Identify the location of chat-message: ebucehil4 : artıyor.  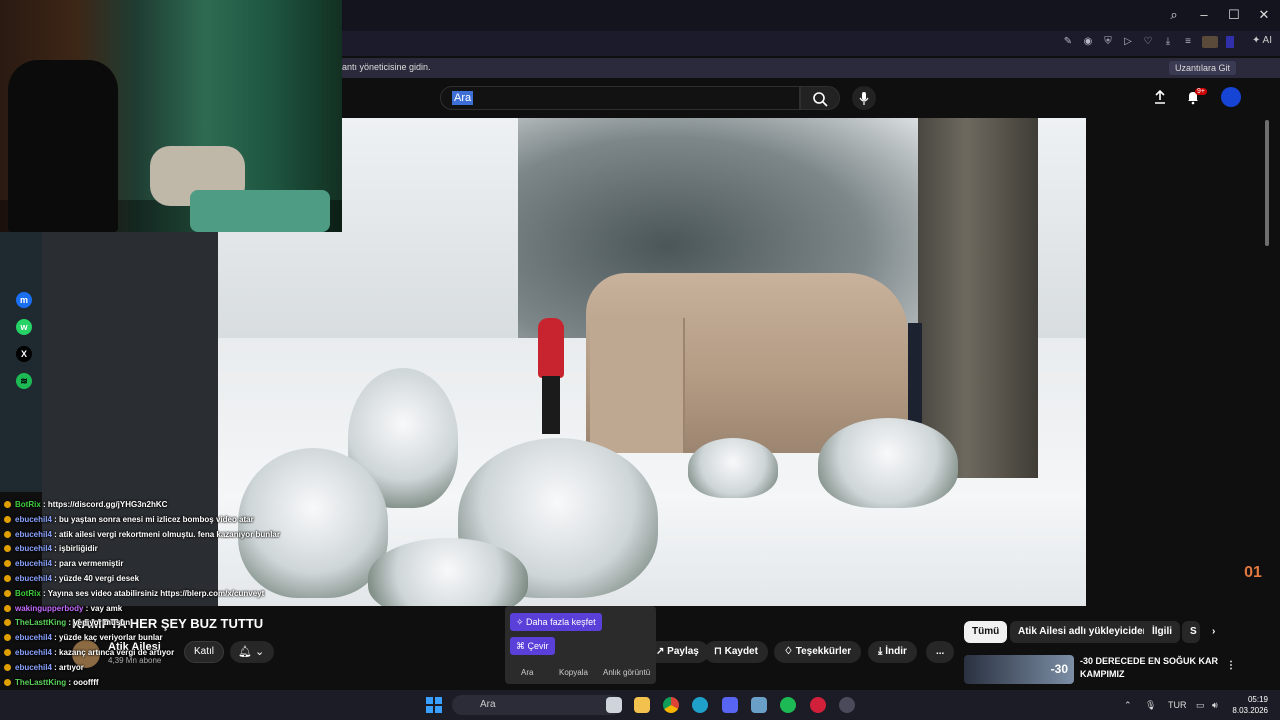
(44, 667).